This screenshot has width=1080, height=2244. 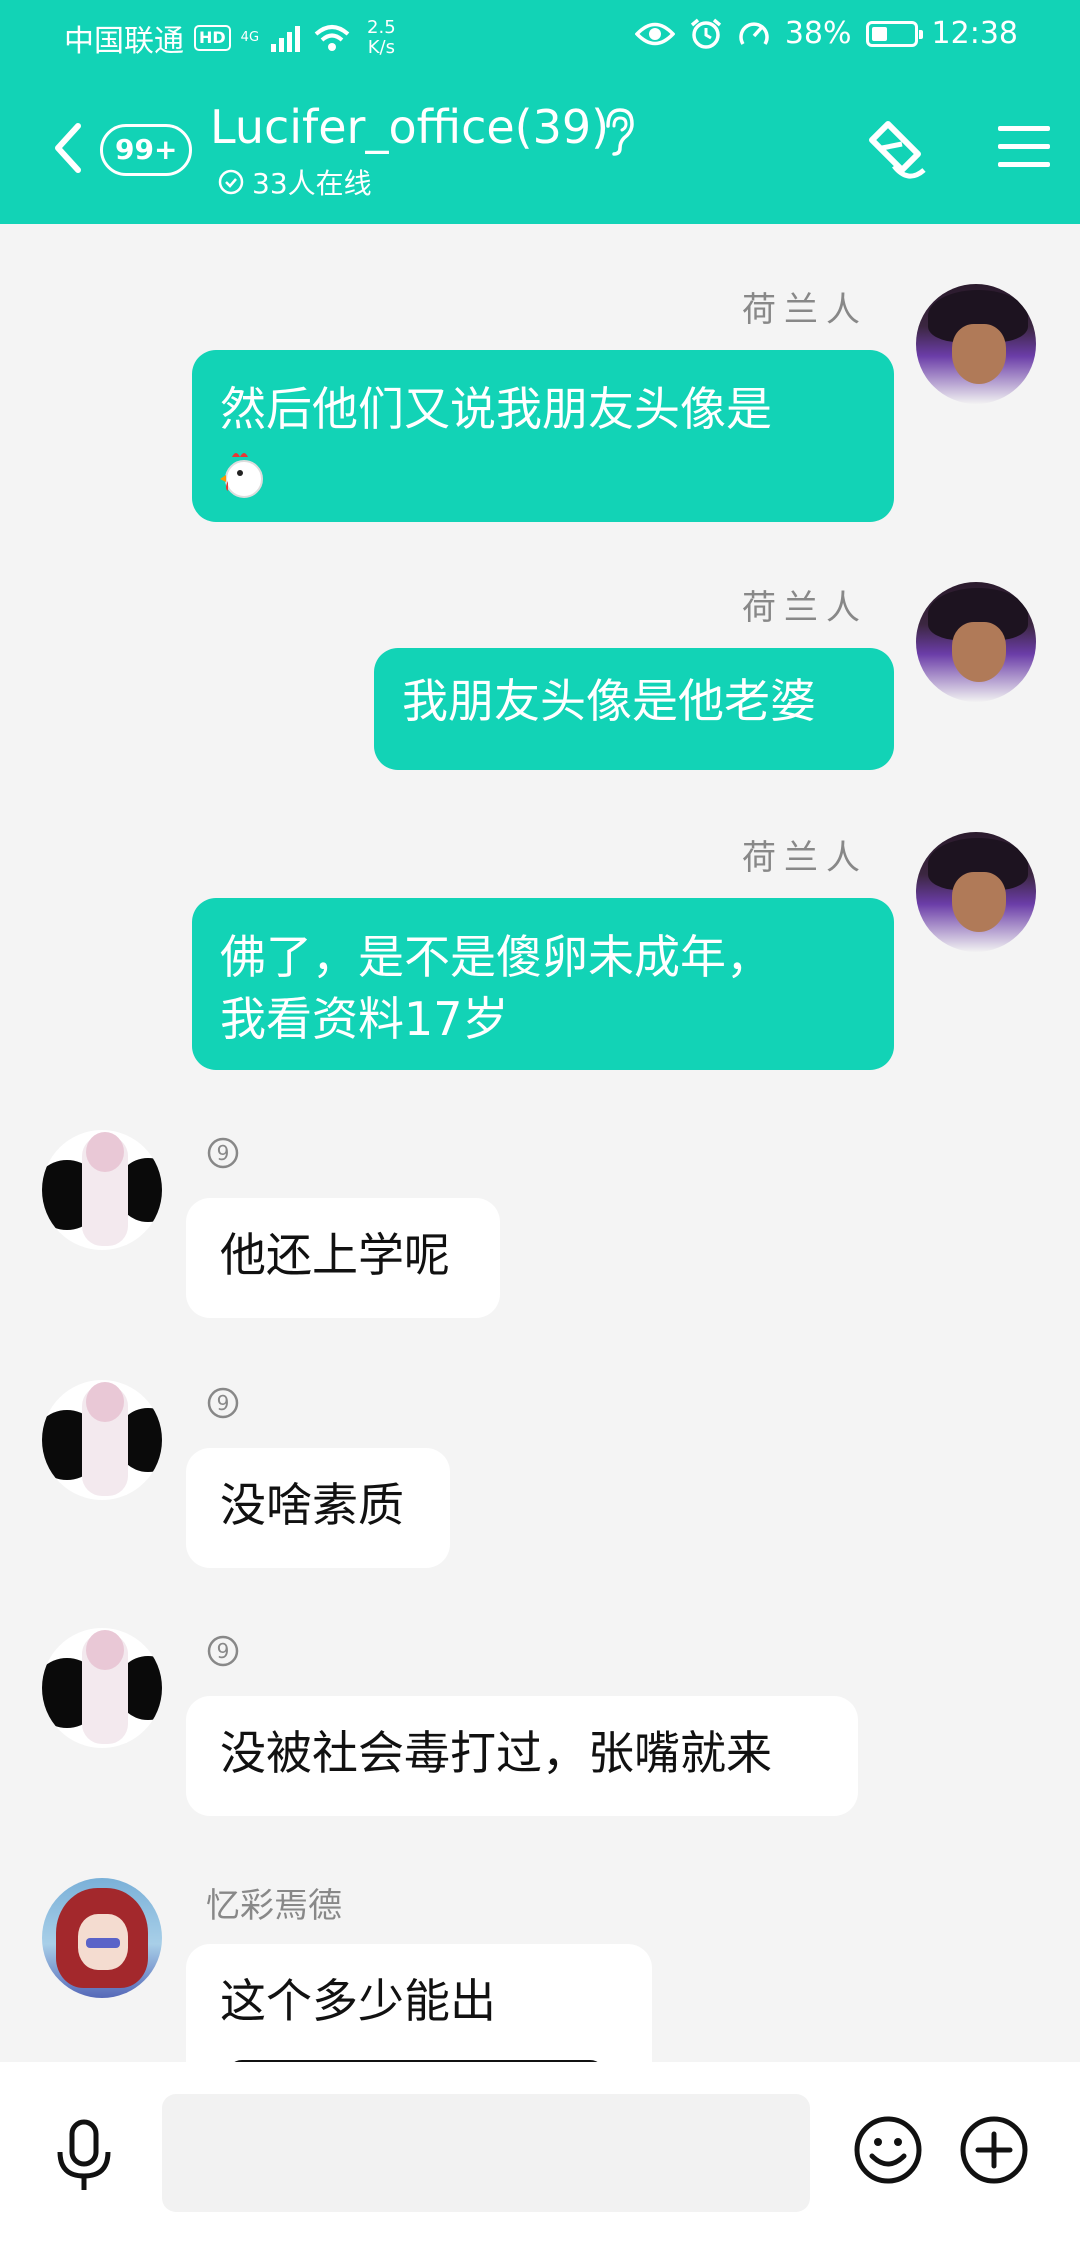 I want to click on clock: 12:38, so click(x=974, y=33).